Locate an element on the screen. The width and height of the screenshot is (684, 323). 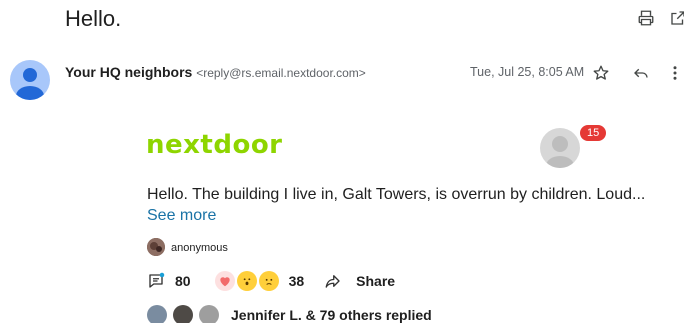
email-date: Tue, Jul 25, 8:05 AM is located at coordinates (527, 72).